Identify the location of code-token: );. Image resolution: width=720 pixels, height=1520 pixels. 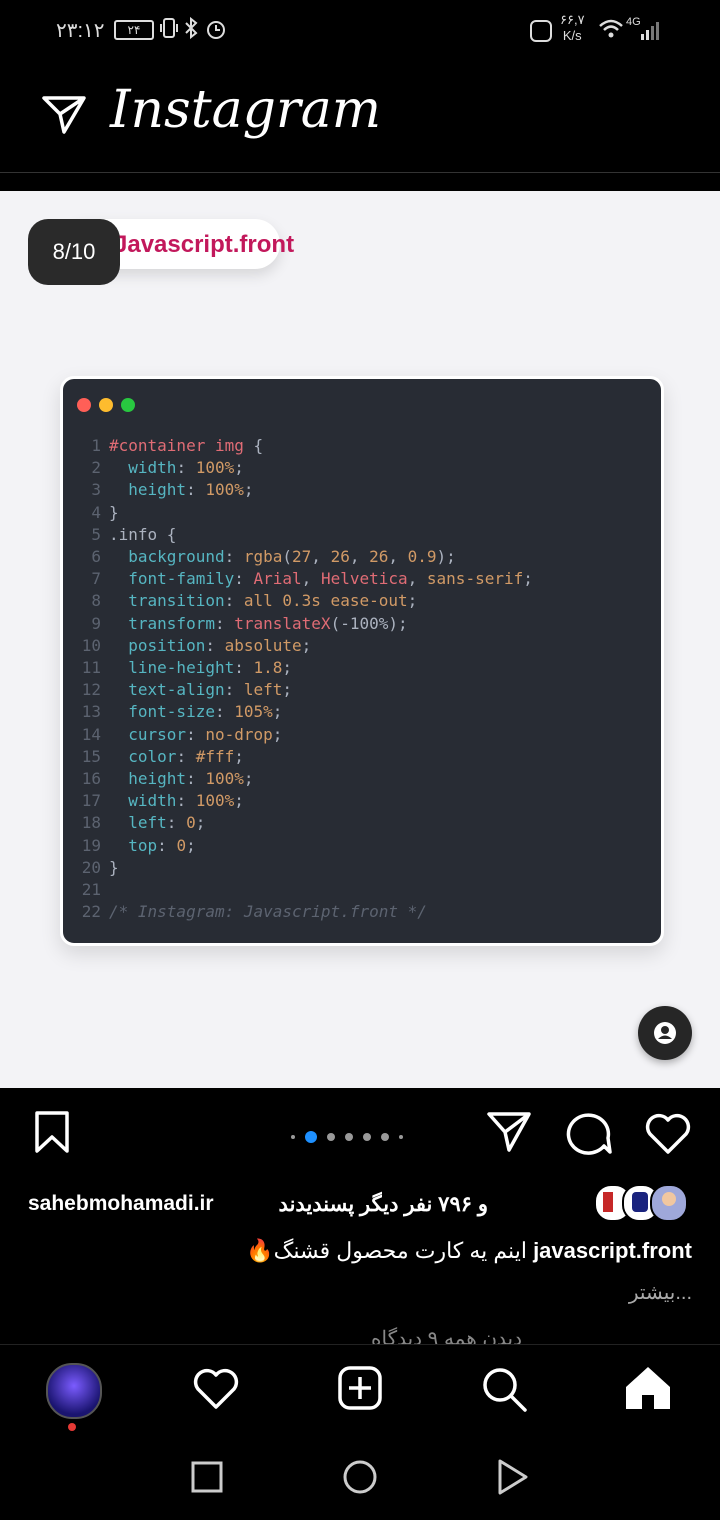
(446, 557).